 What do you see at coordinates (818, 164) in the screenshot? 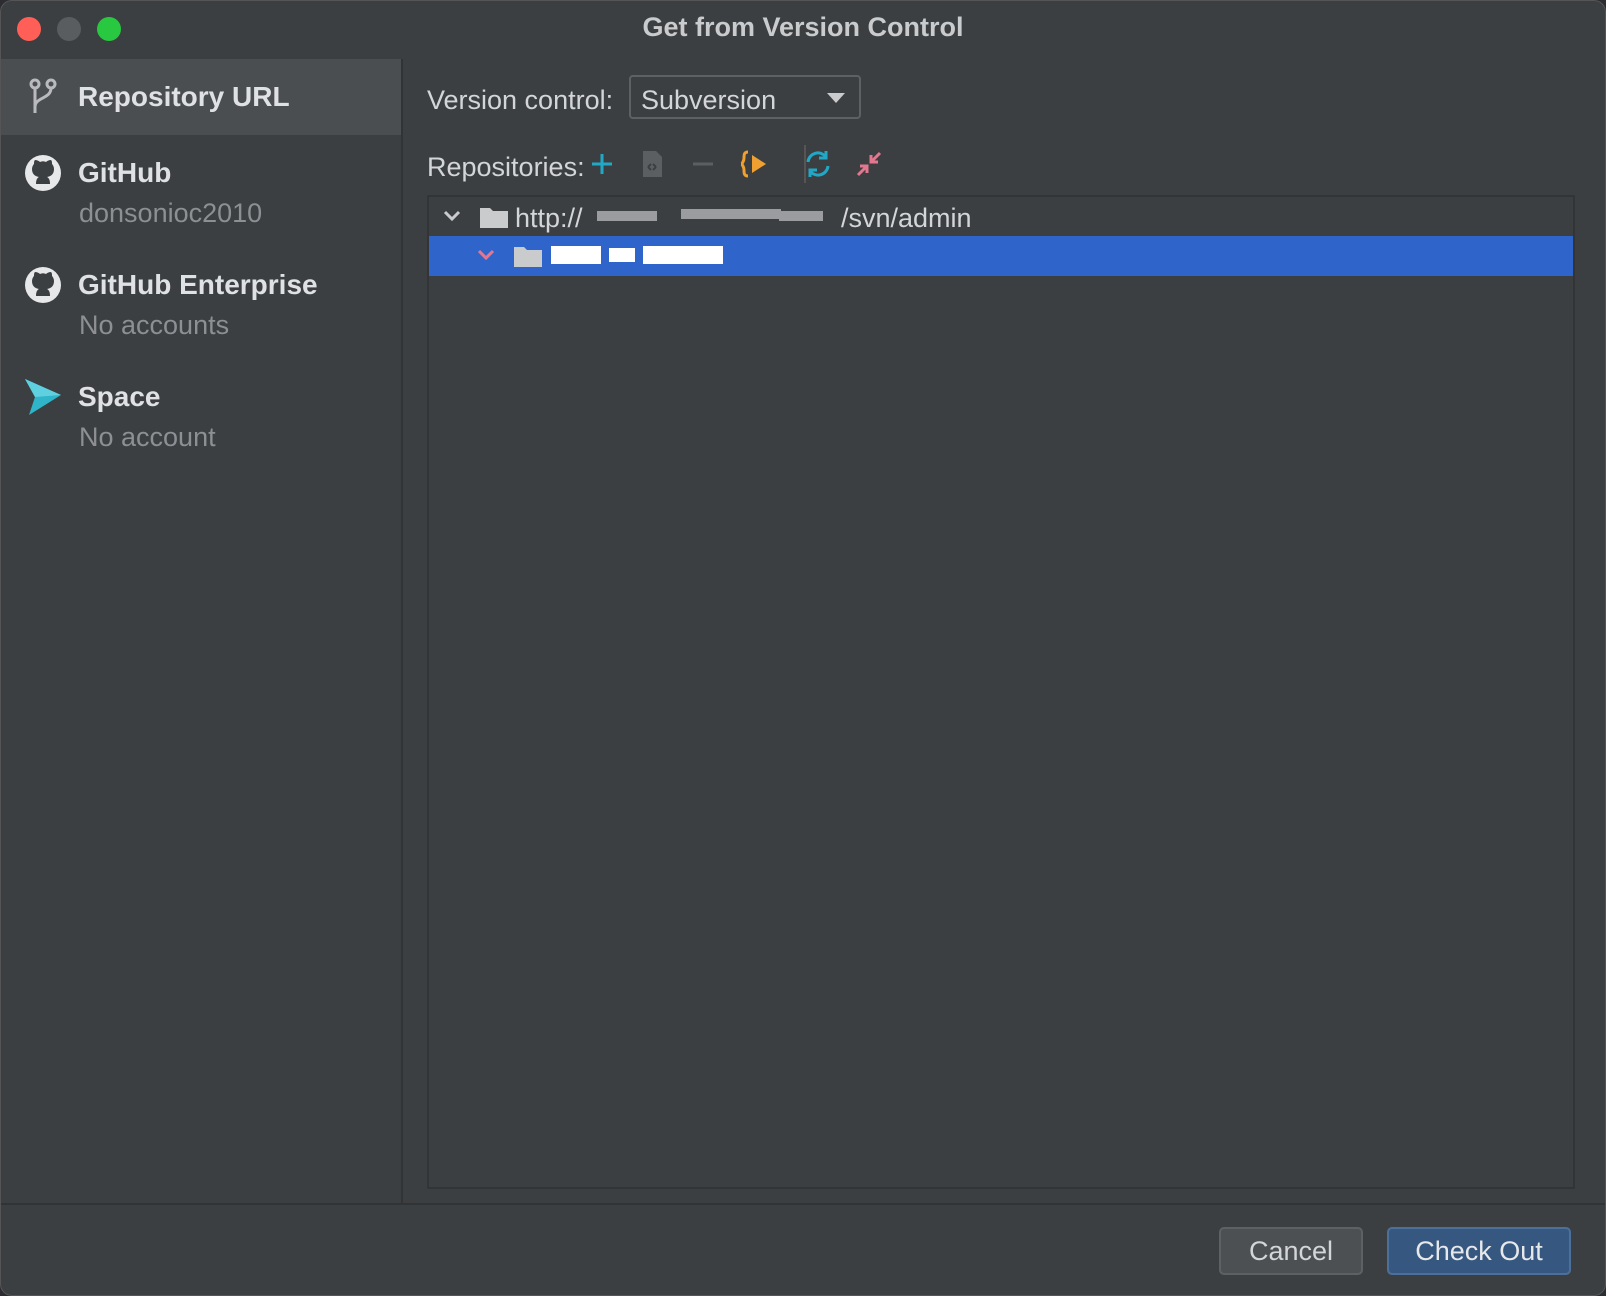
I see `refresh-icon` at bounding box center [818, 164].